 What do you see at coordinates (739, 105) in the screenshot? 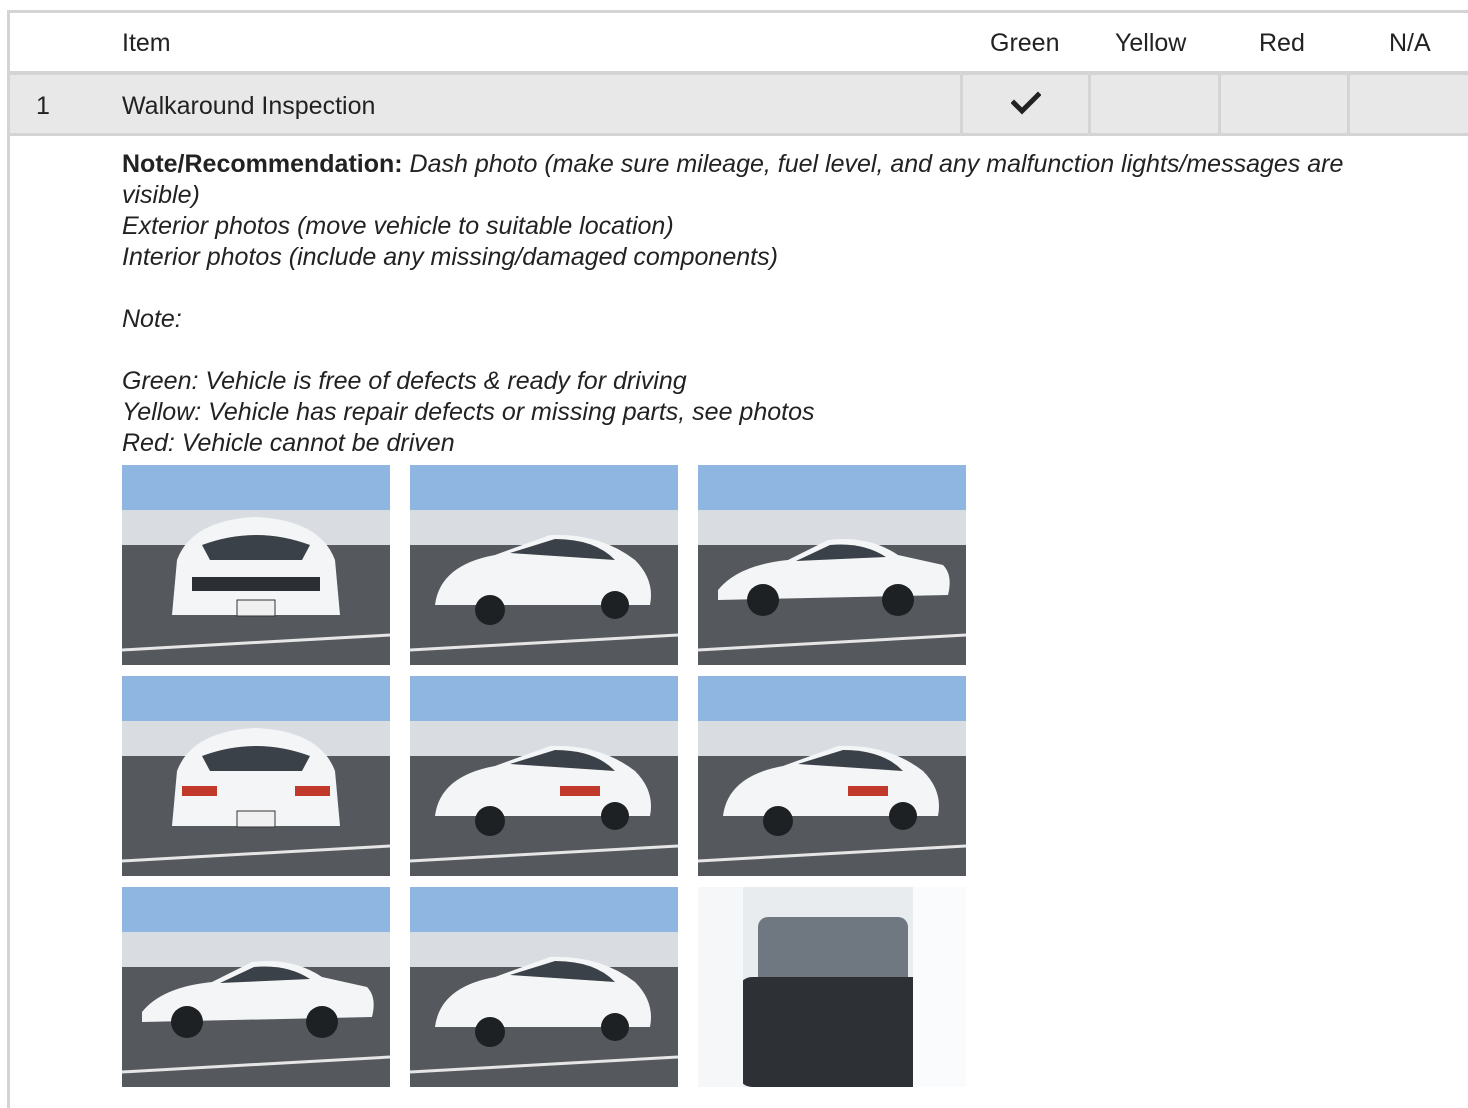
I see `table-row: 1 Walkaround Inspection` at bounding box center [739, 105].